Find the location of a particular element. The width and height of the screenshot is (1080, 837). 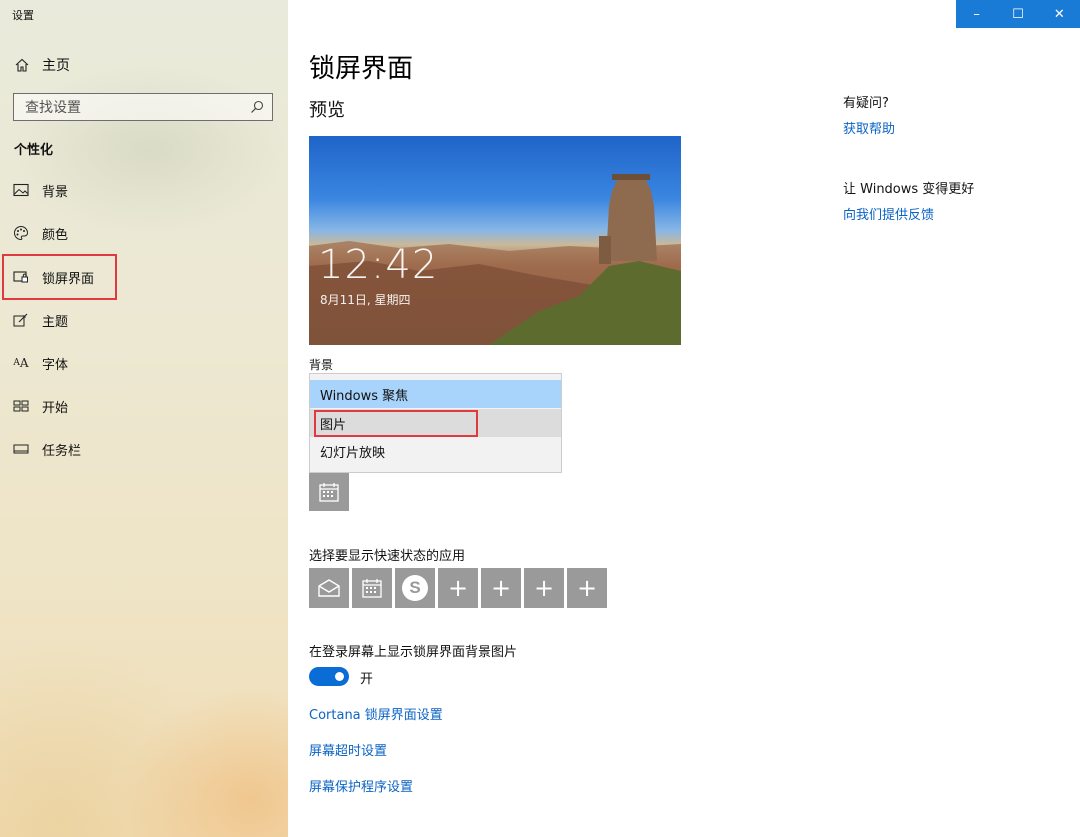

background-option-spotlight: Windows 聚焦 is located at coordinates (435, 394).